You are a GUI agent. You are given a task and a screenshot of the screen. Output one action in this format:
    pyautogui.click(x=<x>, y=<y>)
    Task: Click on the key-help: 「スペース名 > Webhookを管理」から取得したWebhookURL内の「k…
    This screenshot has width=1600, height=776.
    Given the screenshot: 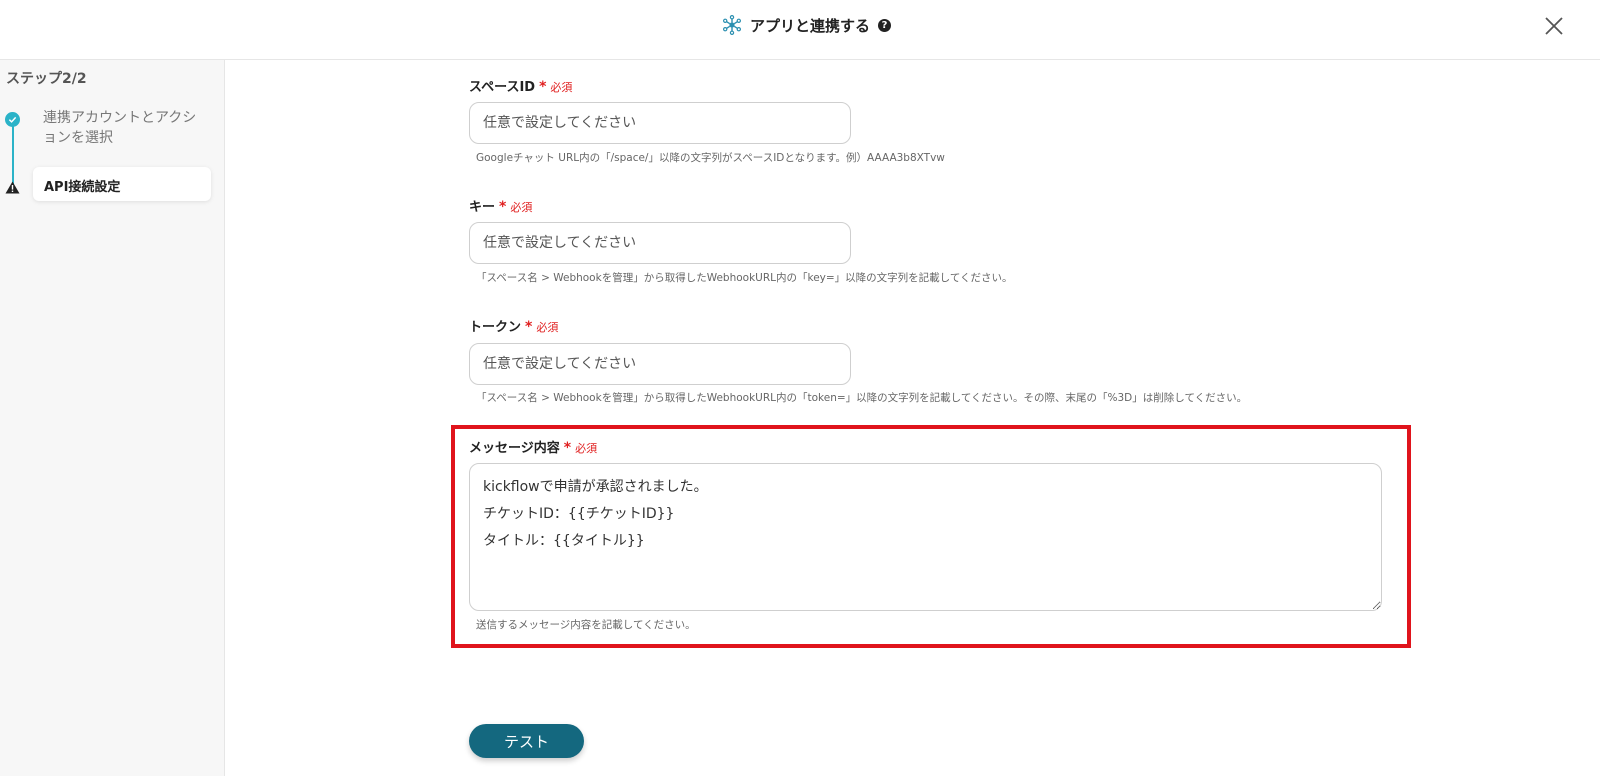 What is the action you would take?
    pyautogui.click(x=744, y=278)
    